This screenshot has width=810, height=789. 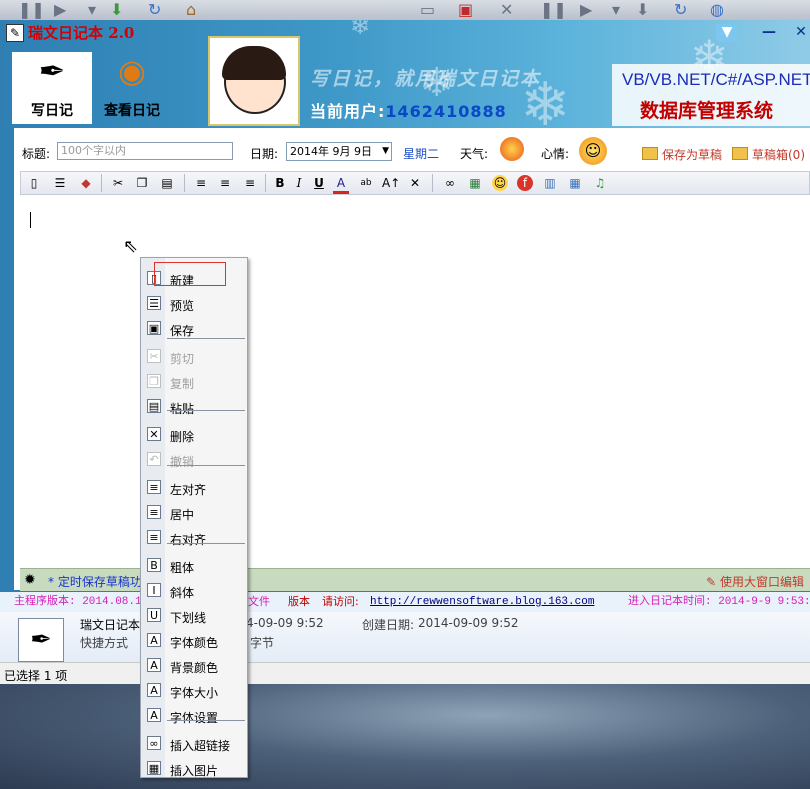 What do you see at coordinates (194, 304) in the screenshot?
I see `context-menu-item: ☰ 预览` at bounding box center [194, 304].